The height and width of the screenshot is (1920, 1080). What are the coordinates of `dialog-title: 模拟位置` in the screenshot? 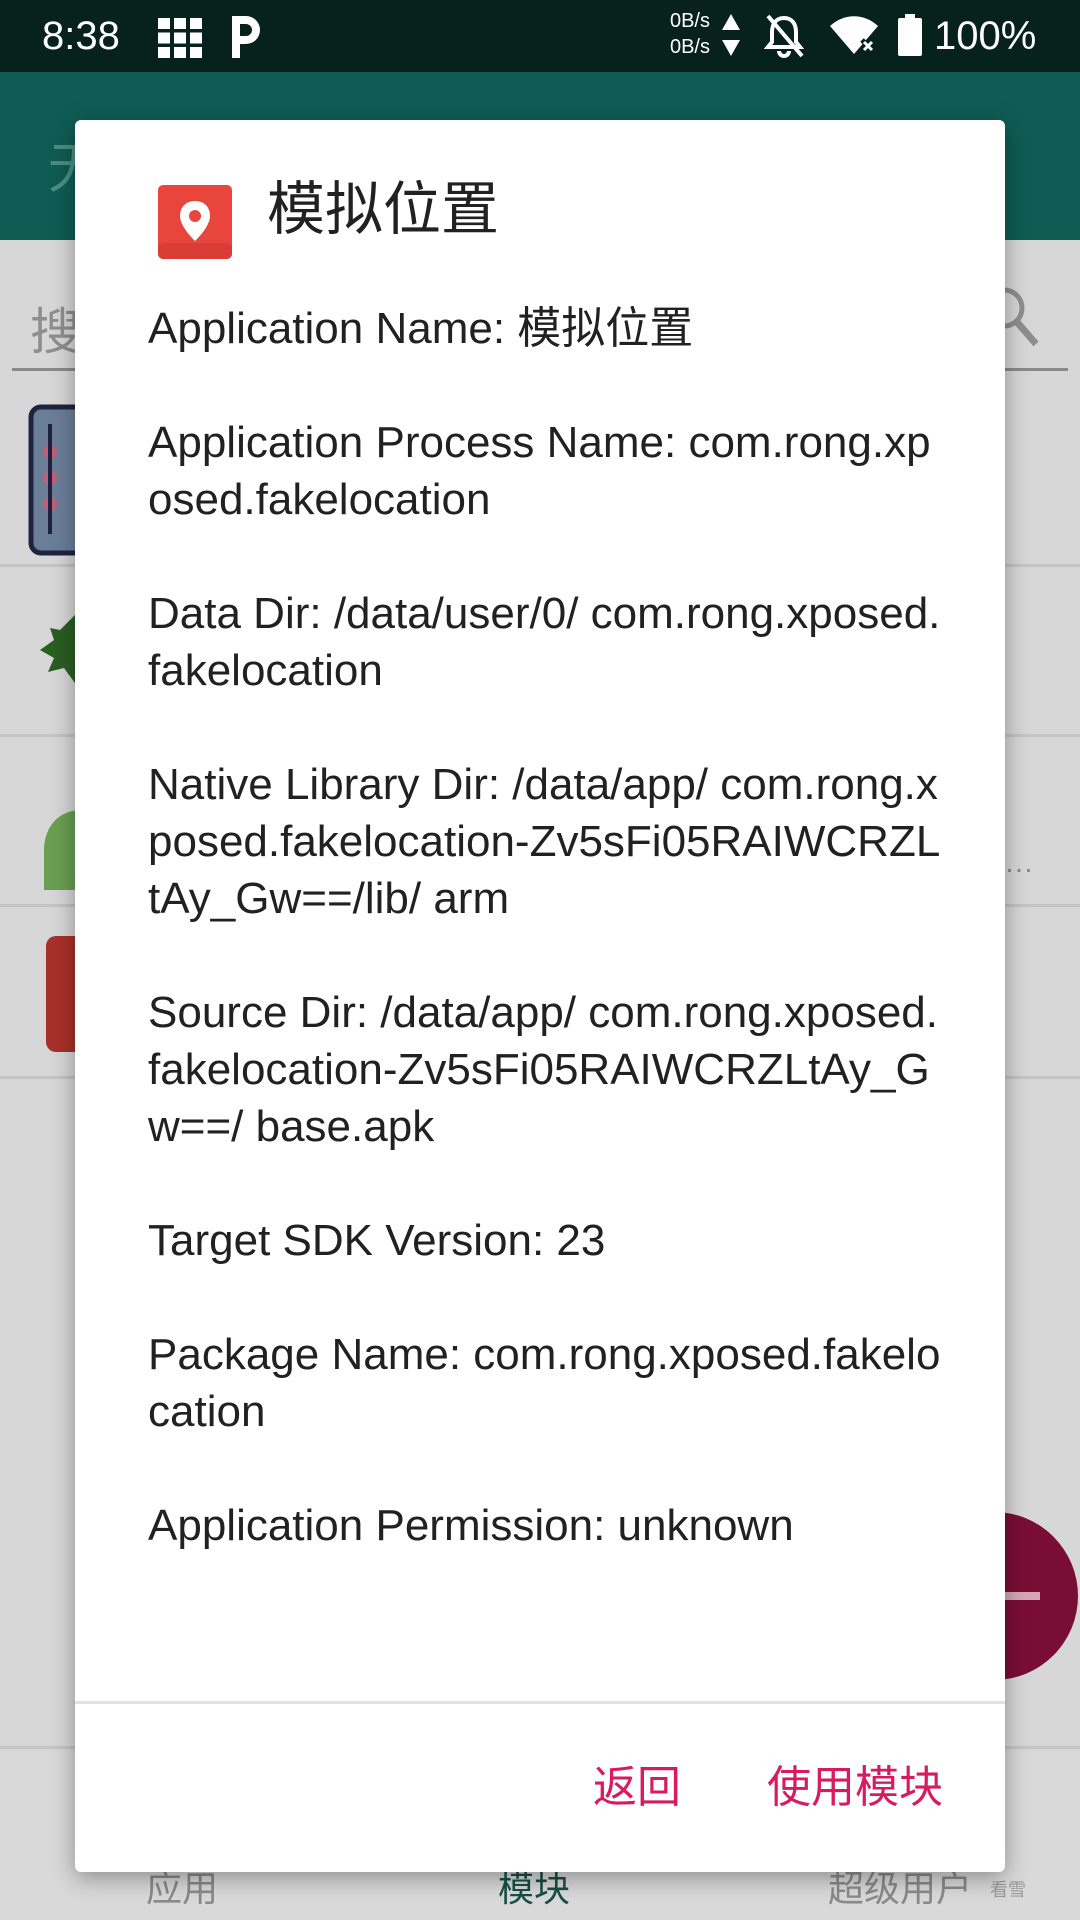 It's located at (383, 209).